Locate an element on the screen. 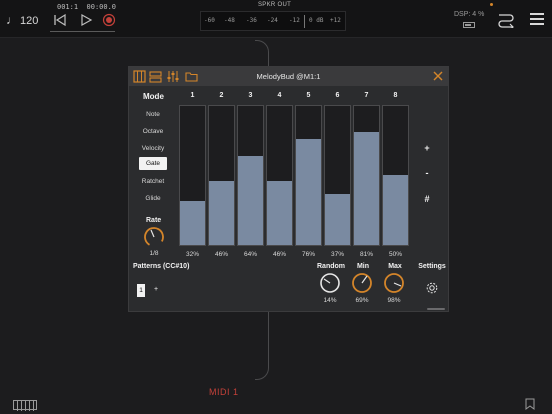  close-icon is located at coordinates (438, 76).